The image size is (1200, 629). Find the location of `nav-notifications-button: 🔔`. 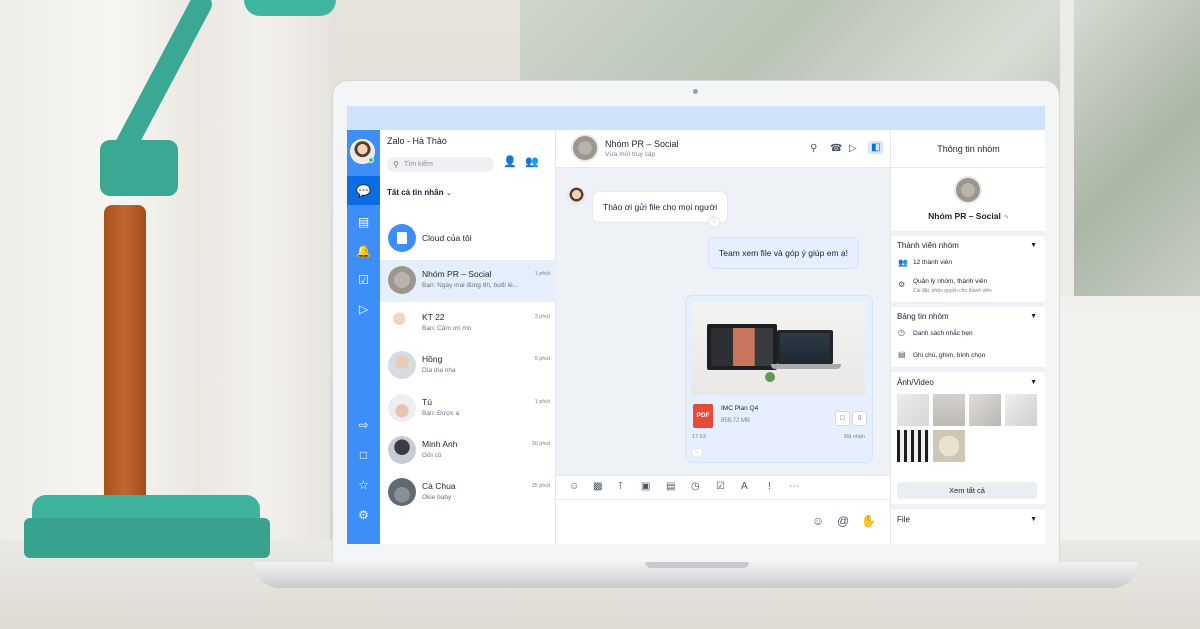

nav-notifications-button: 🔔 is located at coordinates (363, 250).